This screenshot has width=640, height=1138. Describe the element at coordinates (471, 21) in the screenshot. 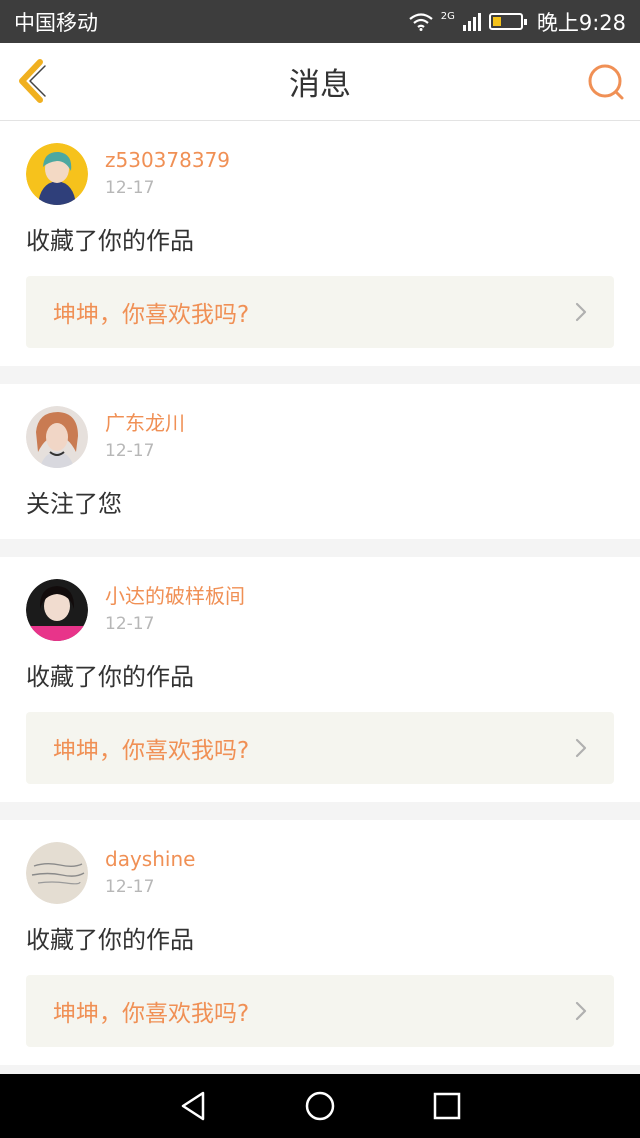

I see `signal-icon` at that location.